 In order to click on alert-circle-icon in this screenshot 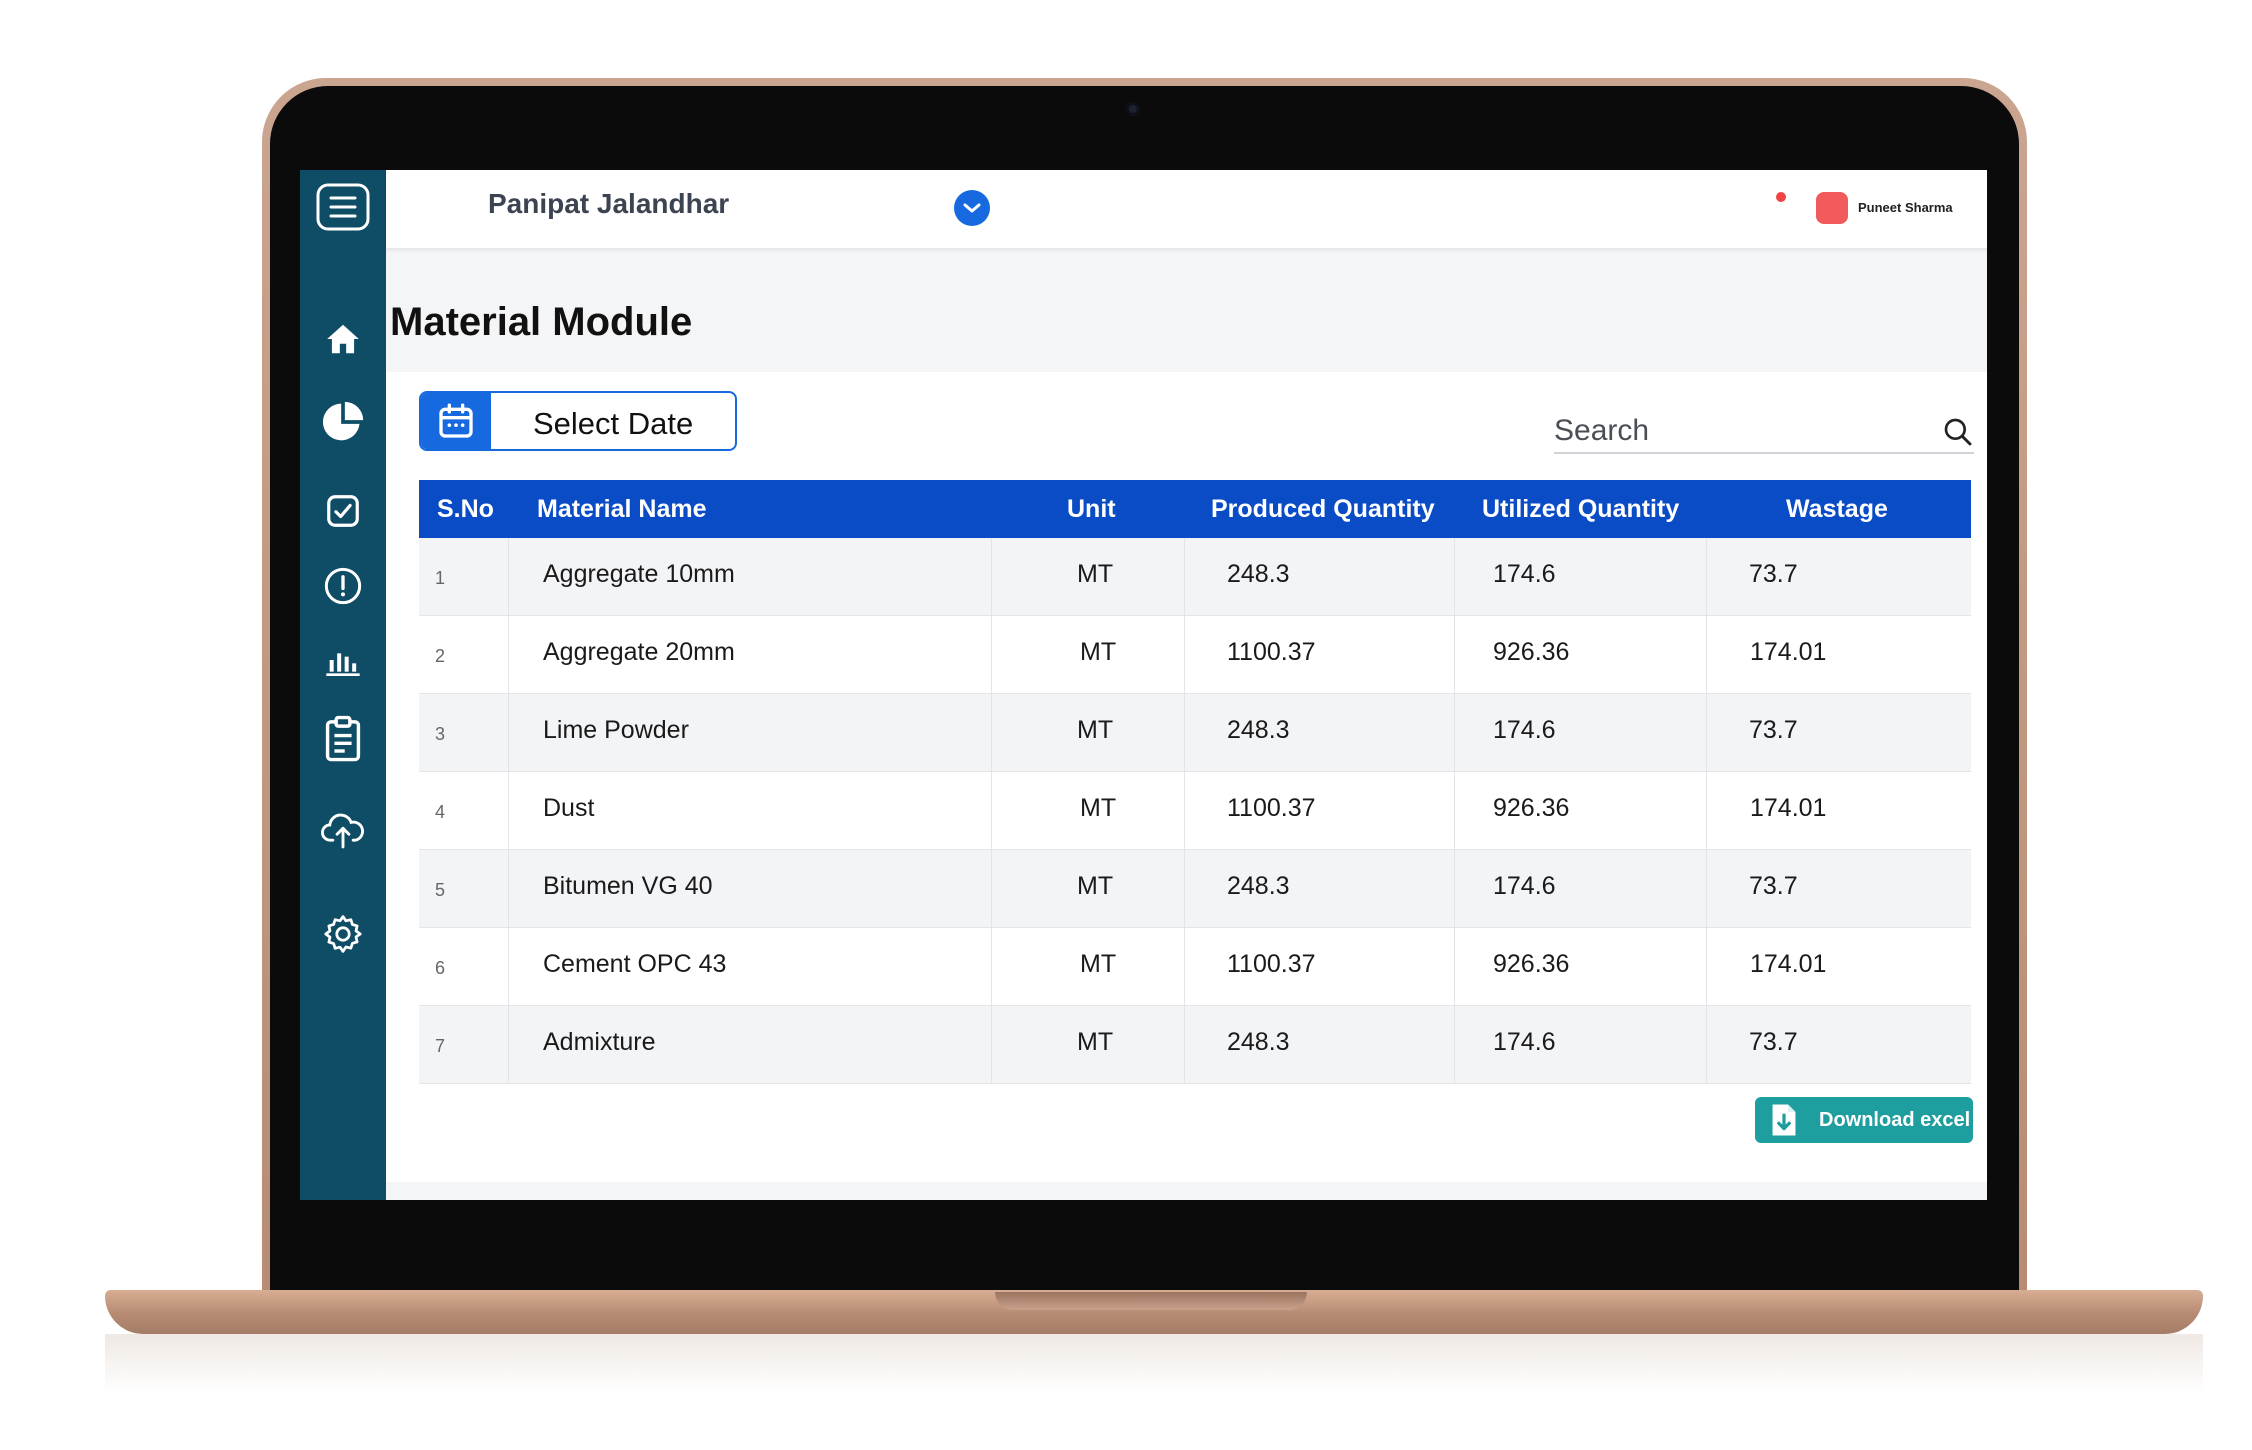, I will do `click(343, 586)`.